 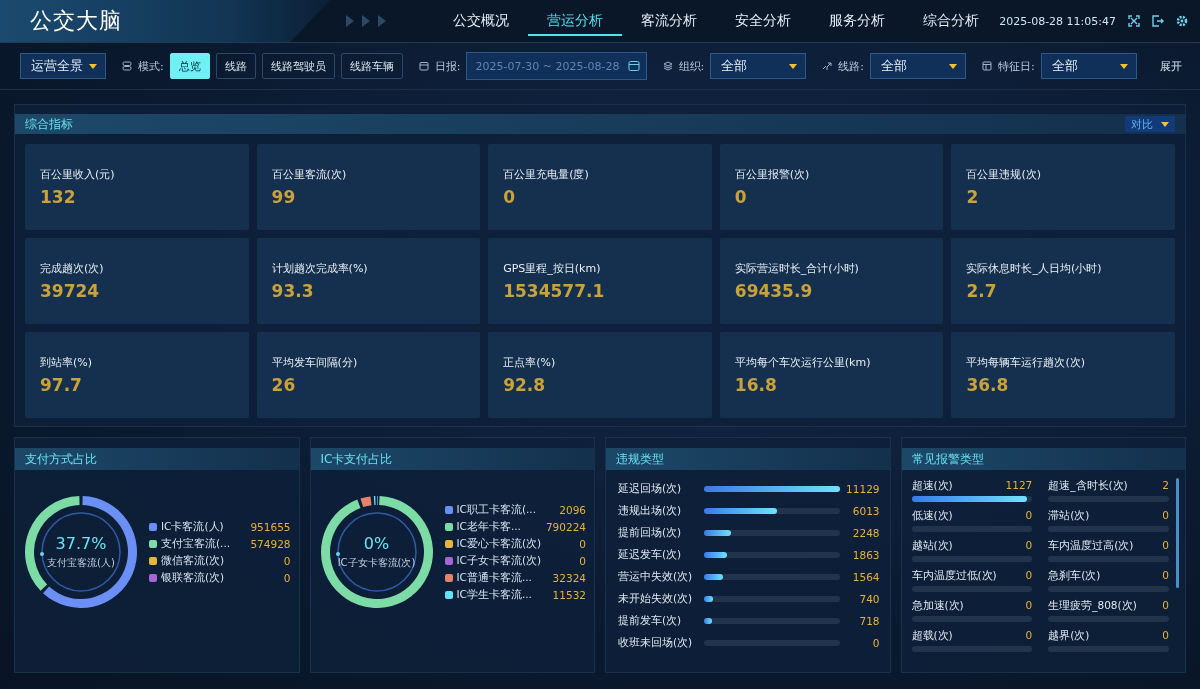 I want to click on logout-icon, so click(x=1158, y=21).